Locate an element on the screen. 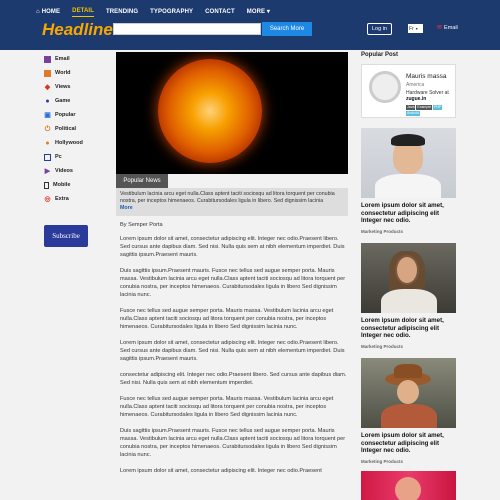 The image size is (500, 500). sidebar-item-game: ● Game is located at coordinates (74, 101).